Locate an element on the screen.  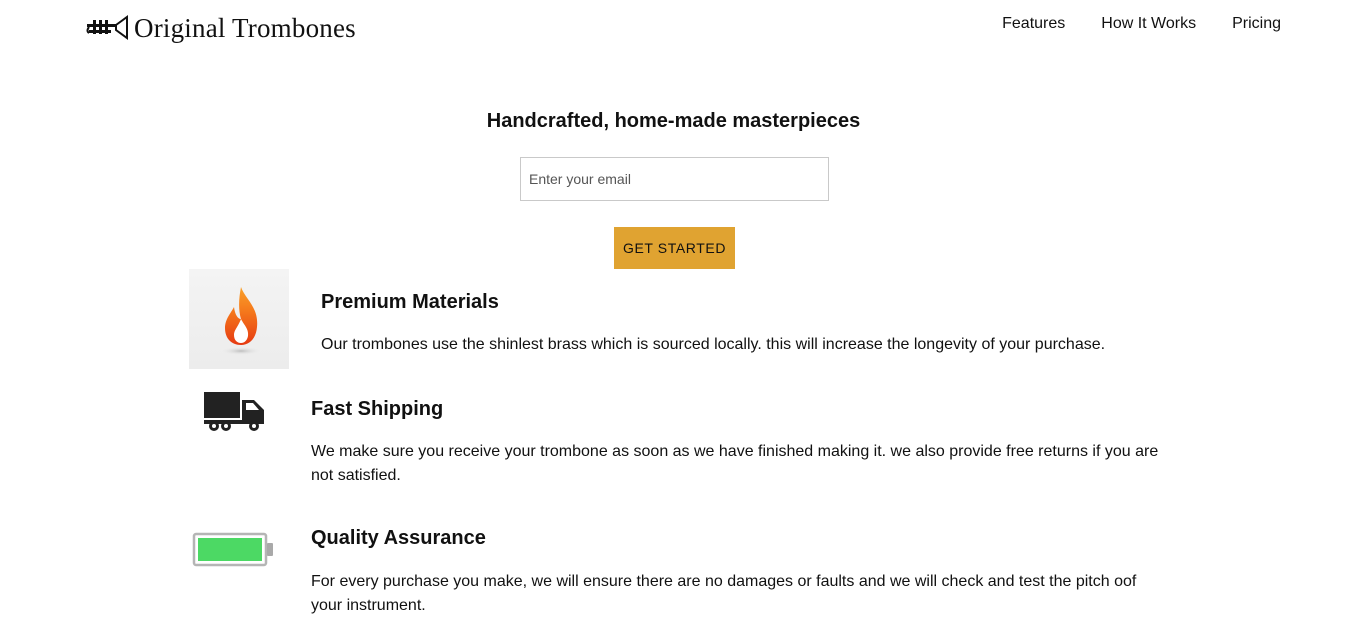
battery-icon is located at coordinates (232, 549).